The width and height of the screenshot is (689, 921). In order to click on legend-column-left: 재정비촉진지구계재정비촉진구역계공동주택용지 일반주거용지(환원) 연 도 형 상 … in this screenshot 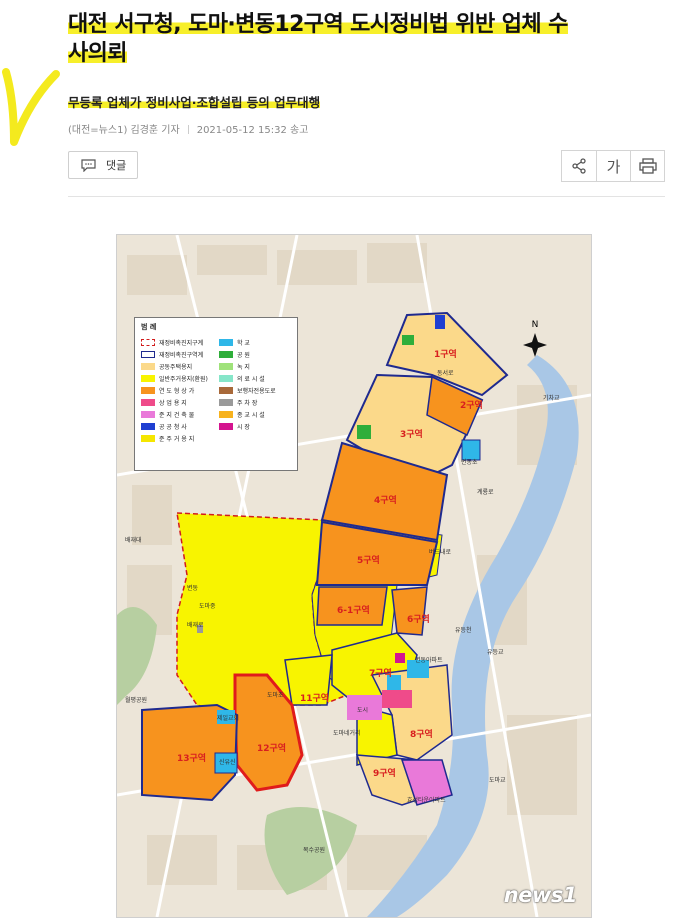, I will do `click(177, 390)`.